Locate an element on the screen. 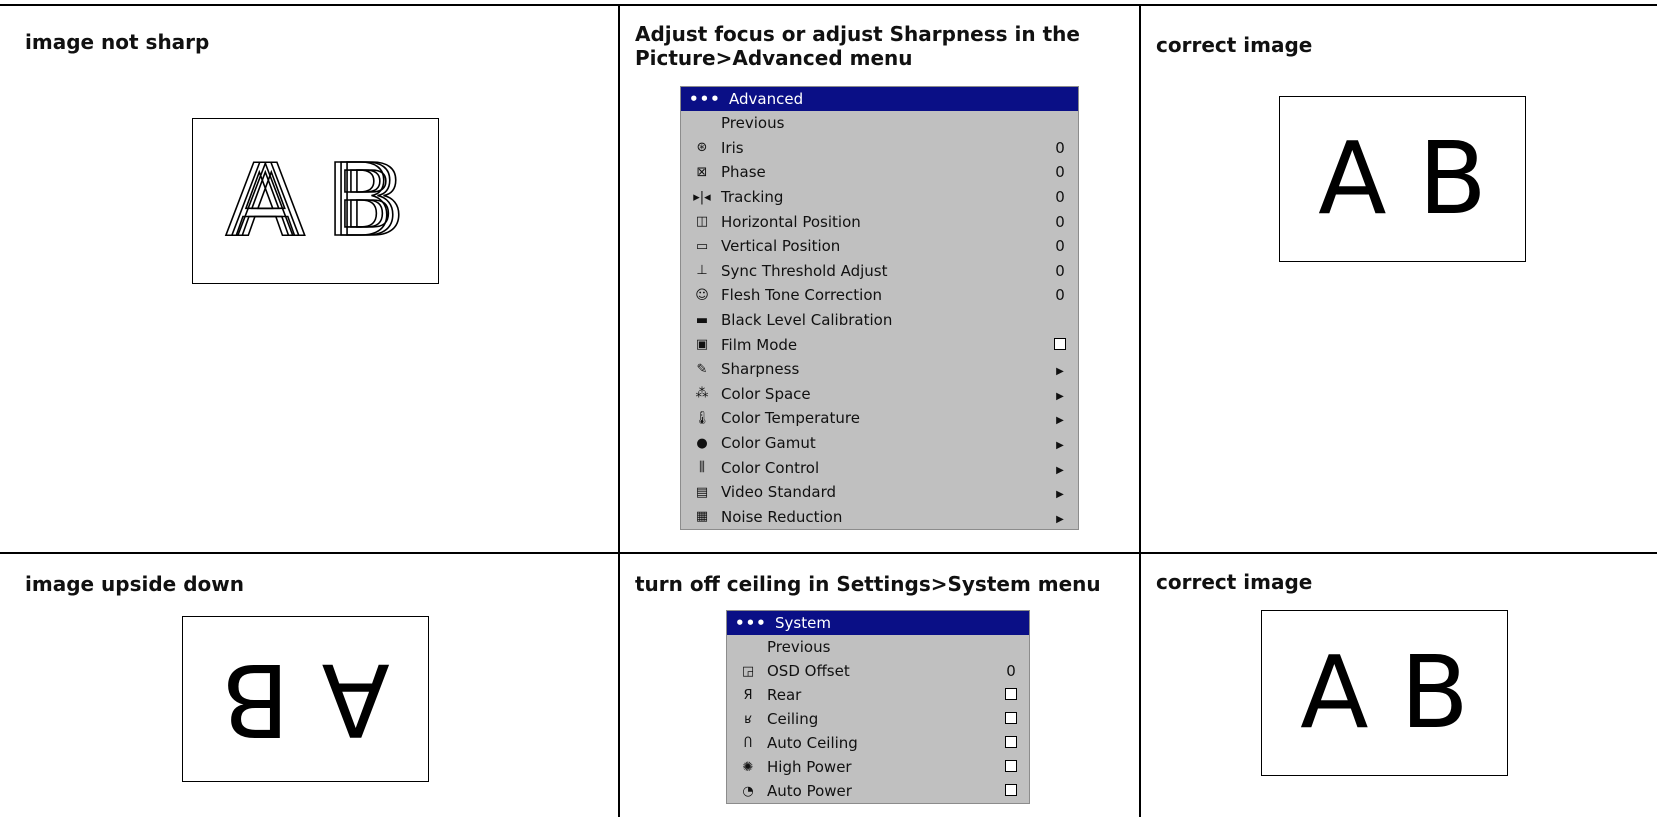 Image resolution: width=1657 pixels, height=817 pixels. menu-item-osd-offset: ◲ OSD Offset 0 is located at coordinates (878, 671).